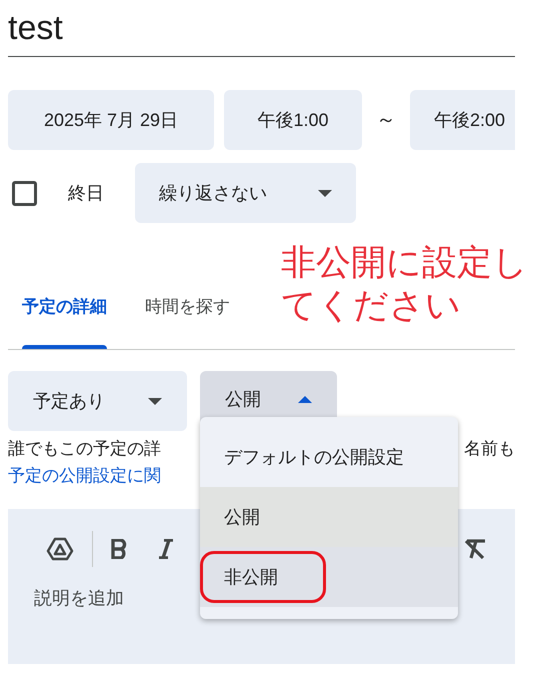 This screenshot has width=551, height=683. I want to click on visibility-description: 名前も, so click(489, 449).